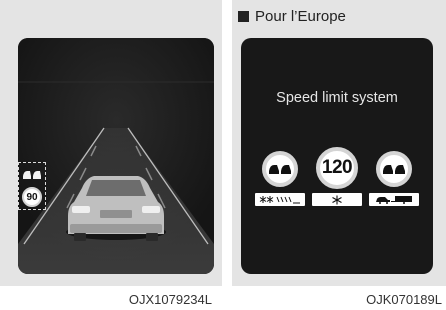 The width and height of the screenshot is (446, 310). Describe the element at coordinates (337, 98) in the screenshot. I see `screen-title: Speed limit system` at that location.